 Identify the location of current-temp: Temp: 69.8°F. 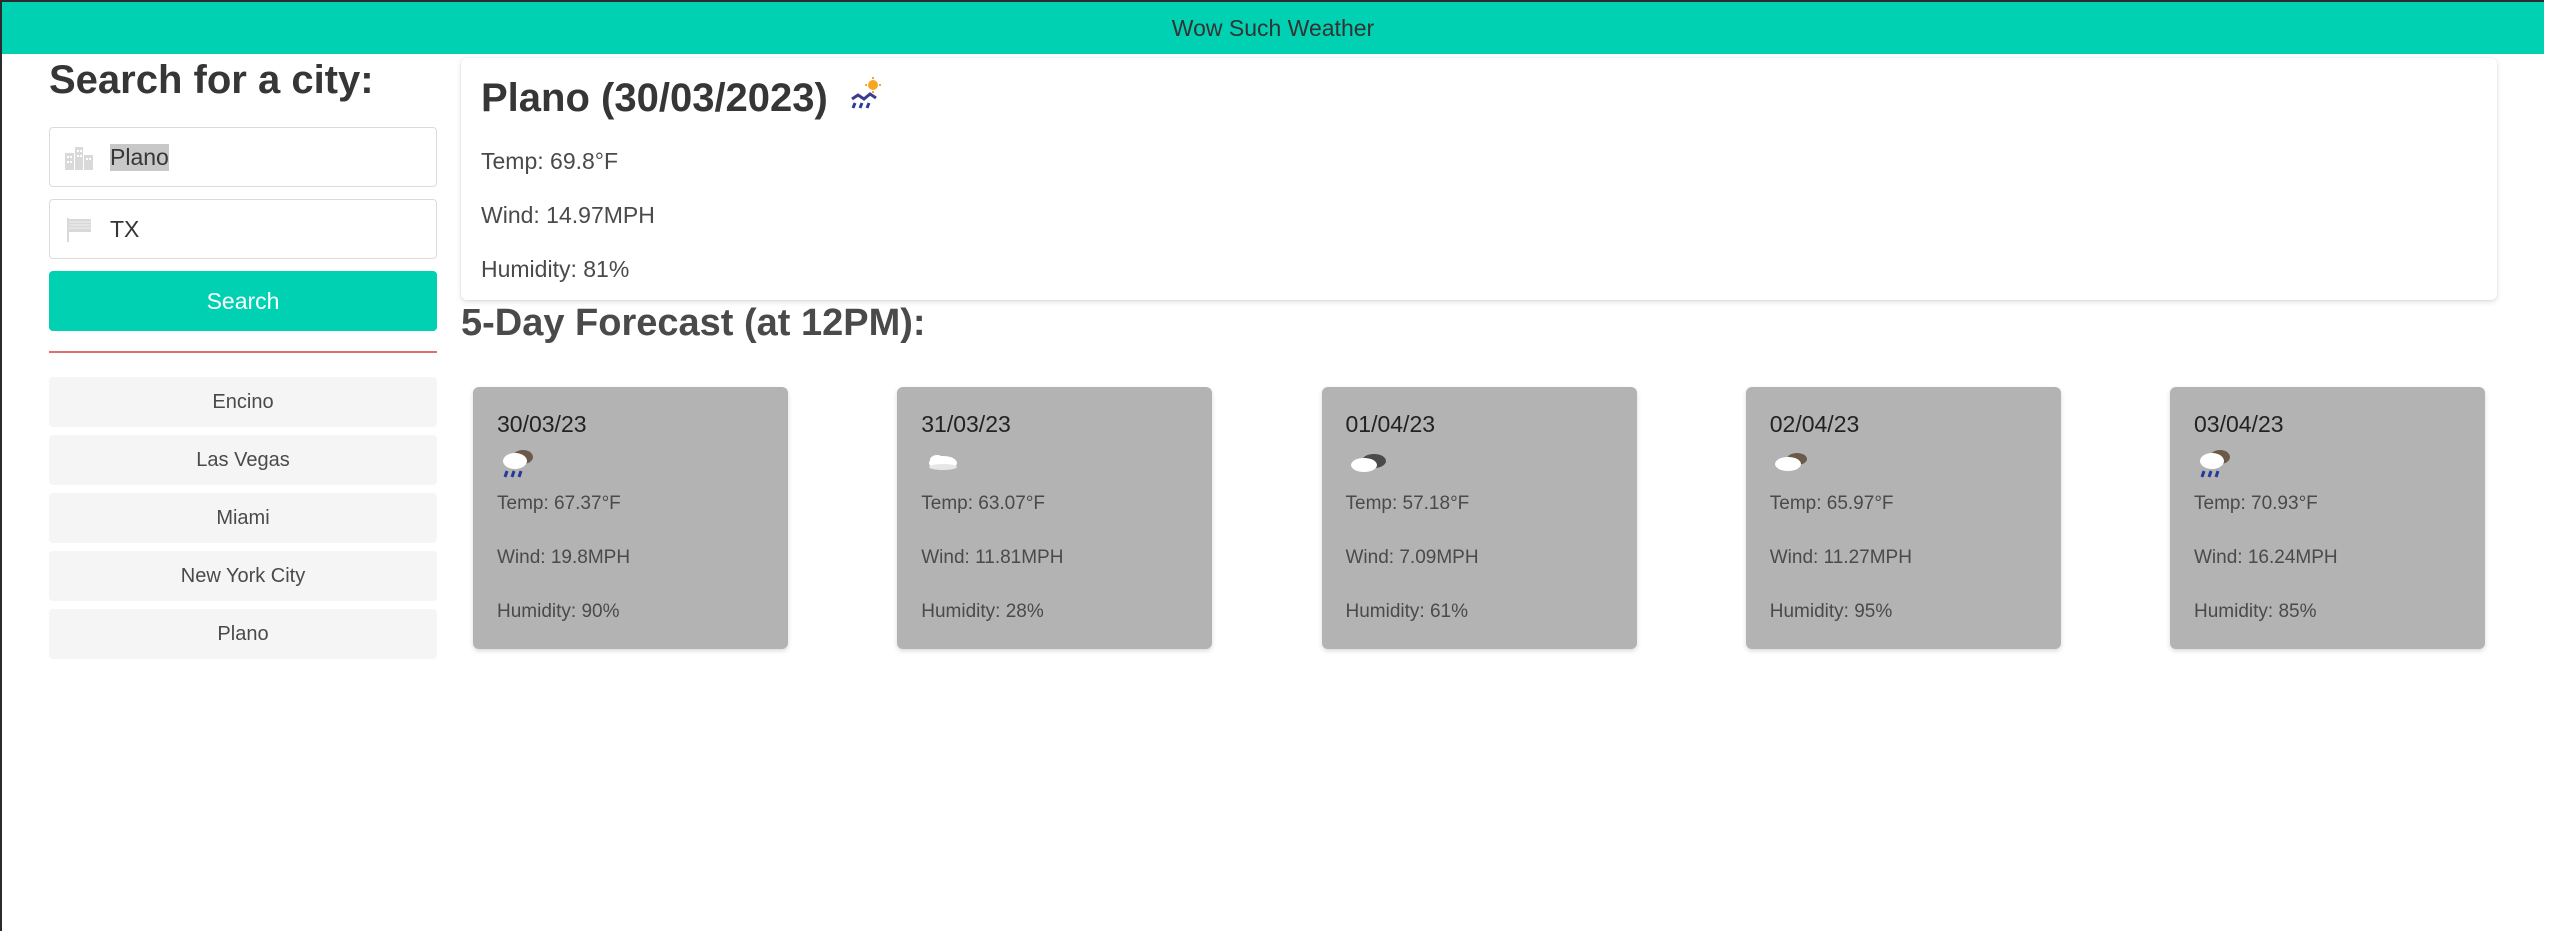
(550, 161).